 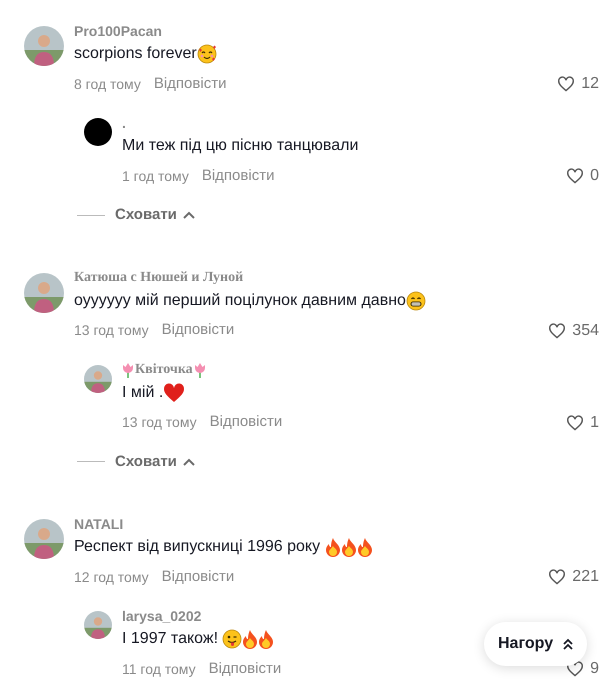 What do you see at coordinates (585, 330) in the screenshot?
I see `like-count: 354` at bounding box center [585, 330].